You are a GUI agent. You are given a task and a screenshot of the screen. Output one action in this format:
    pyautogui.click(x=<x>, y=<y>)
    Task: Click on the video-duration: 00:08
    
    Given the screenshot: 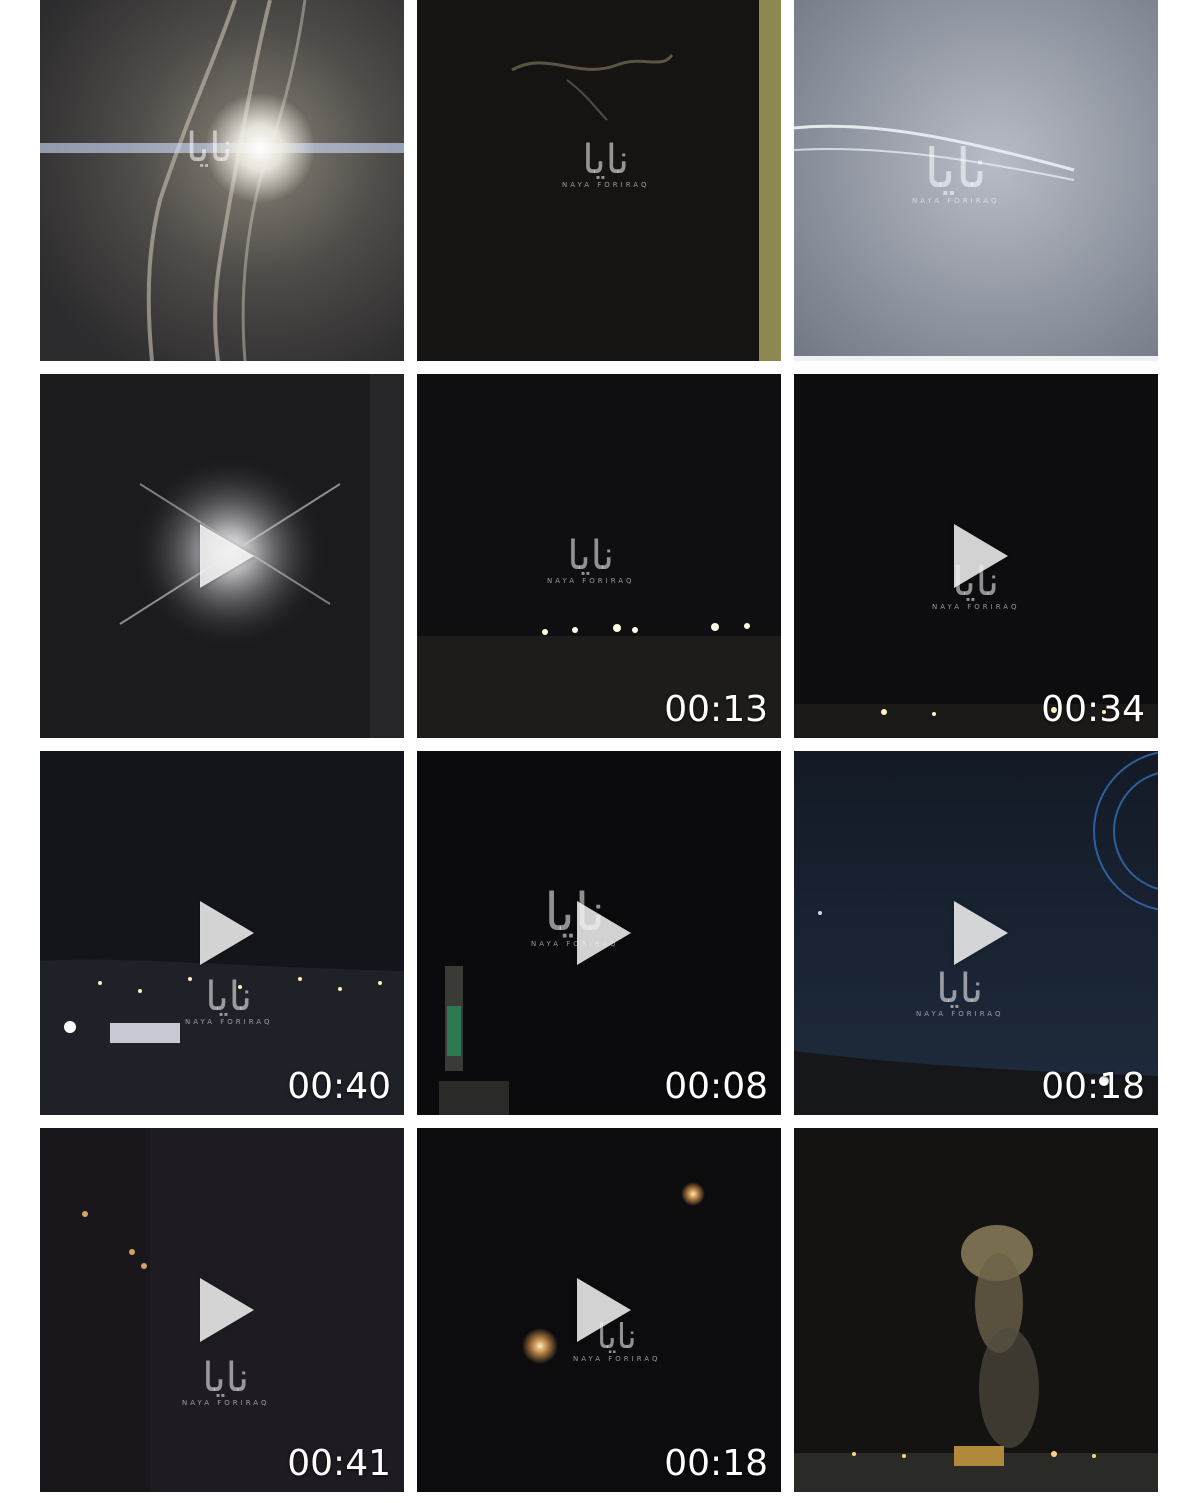 What is the action you would take?
    pyautogui.click(x=716, y=1086)
    